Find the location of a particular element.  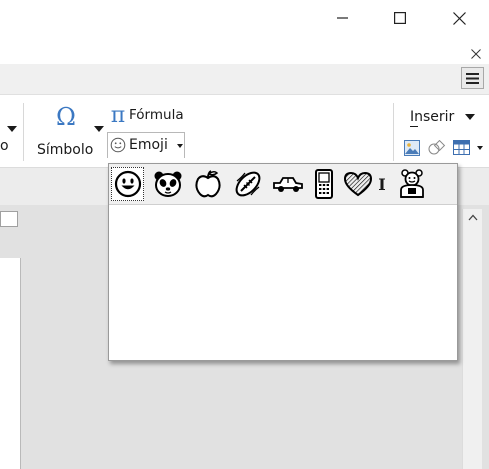

emoji-button: Emoji is located at coordinates (146, 145).